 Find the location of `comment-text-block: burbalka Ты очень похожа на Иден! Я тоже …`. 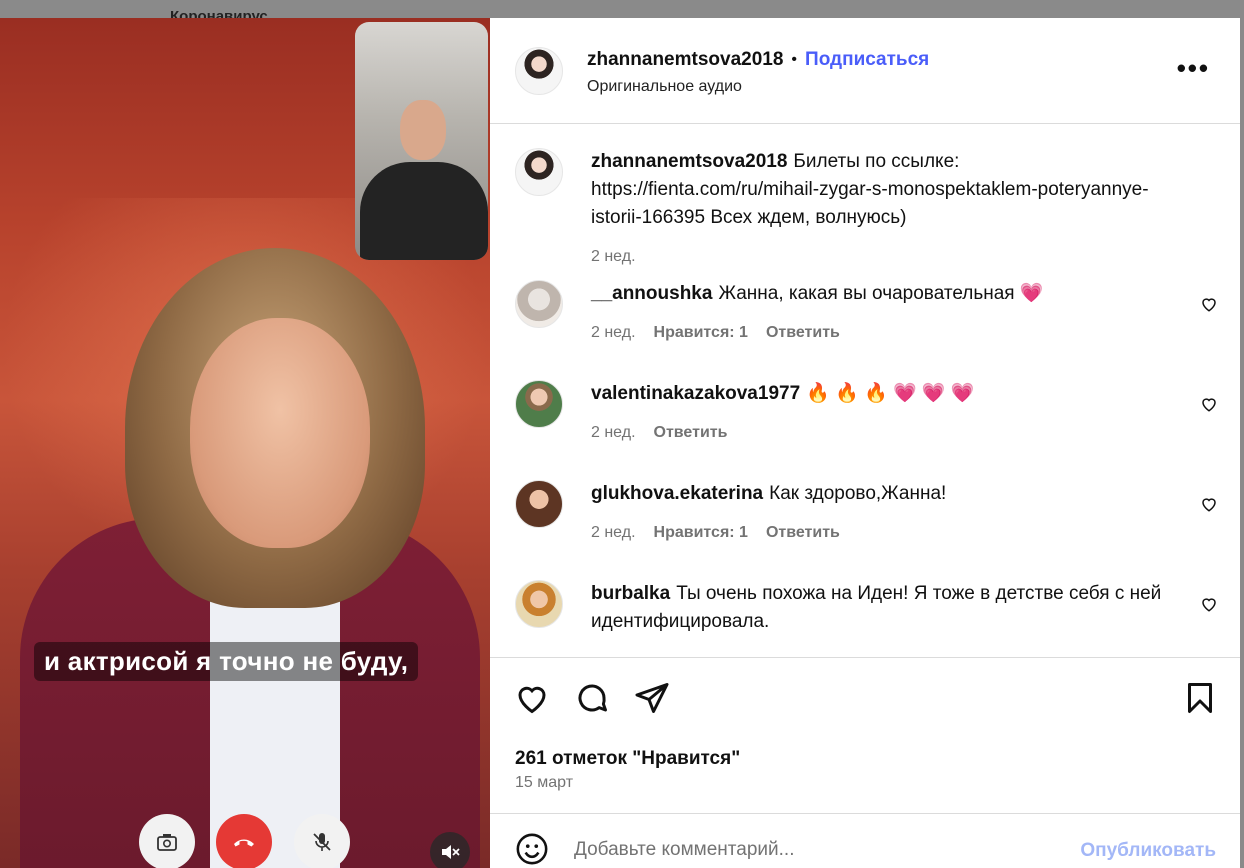

comment-text-block: burbalka Ты очень похожа на Иден! Я тоже … is located at coordinates (886, 608).